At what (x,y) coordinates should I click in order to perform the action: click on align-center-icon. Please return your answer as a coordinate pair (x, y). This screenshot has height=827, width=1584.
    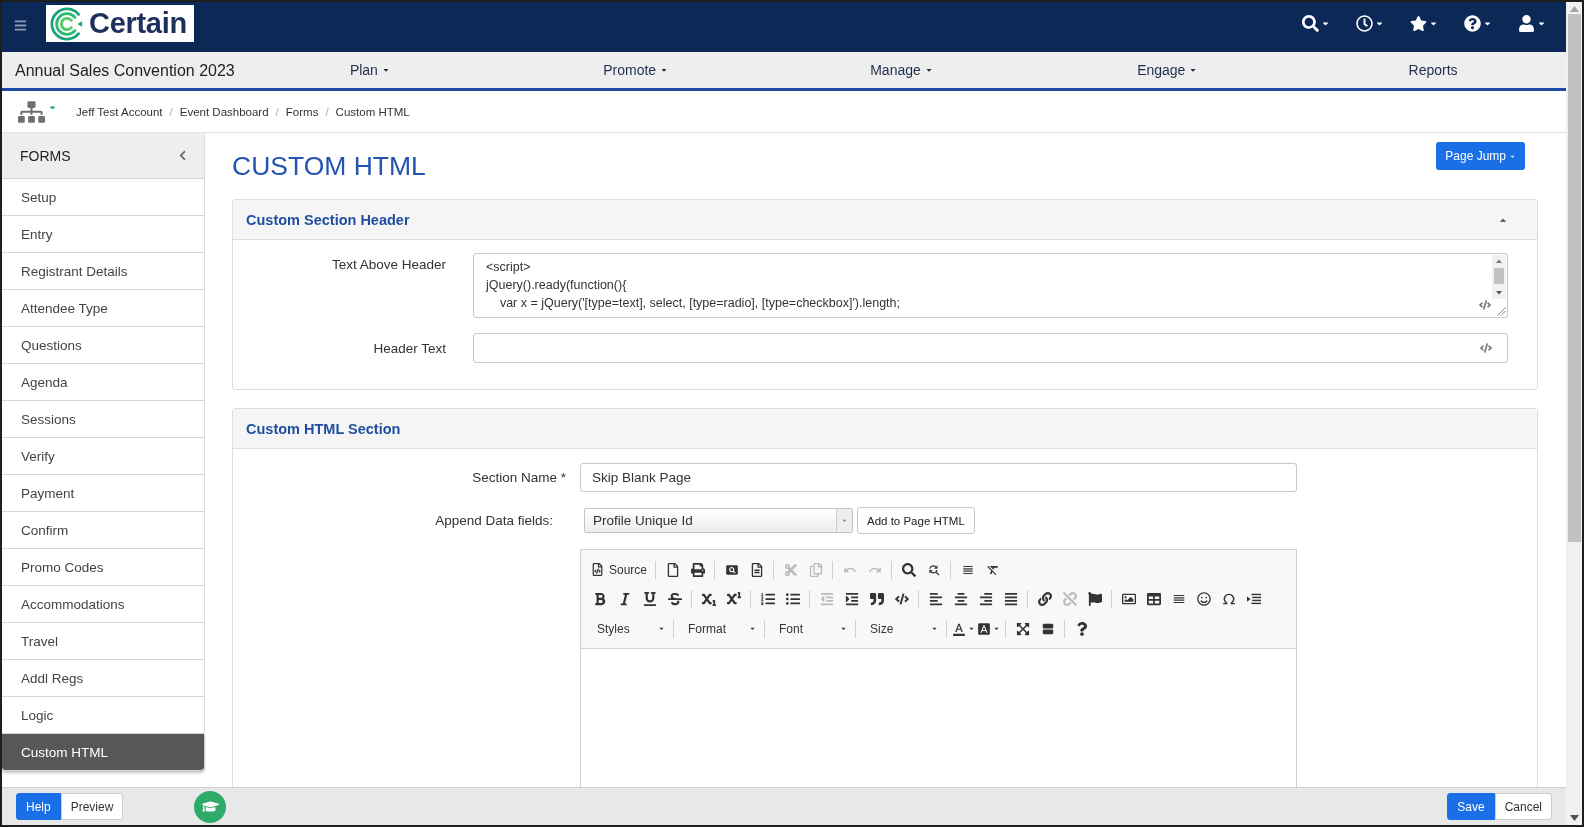
    Looking at the image, I should click on (960, 599).